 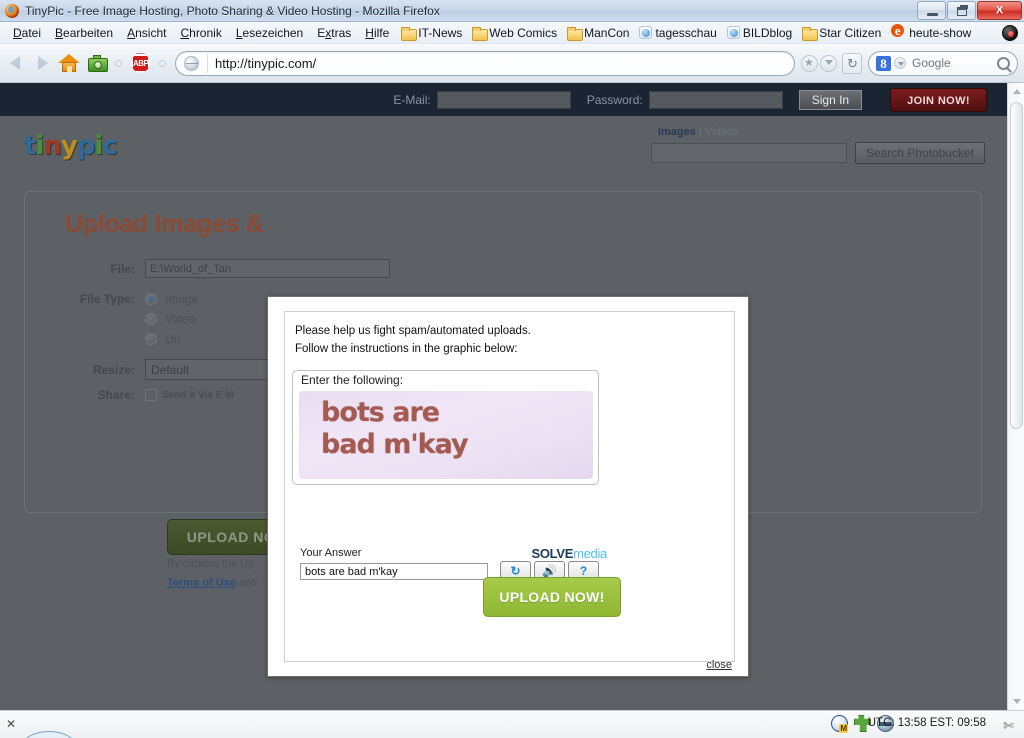 What do you see at coordinates (839, 724) in the screenshot?
I see `cm-icon` at bounding box center [839, 724].